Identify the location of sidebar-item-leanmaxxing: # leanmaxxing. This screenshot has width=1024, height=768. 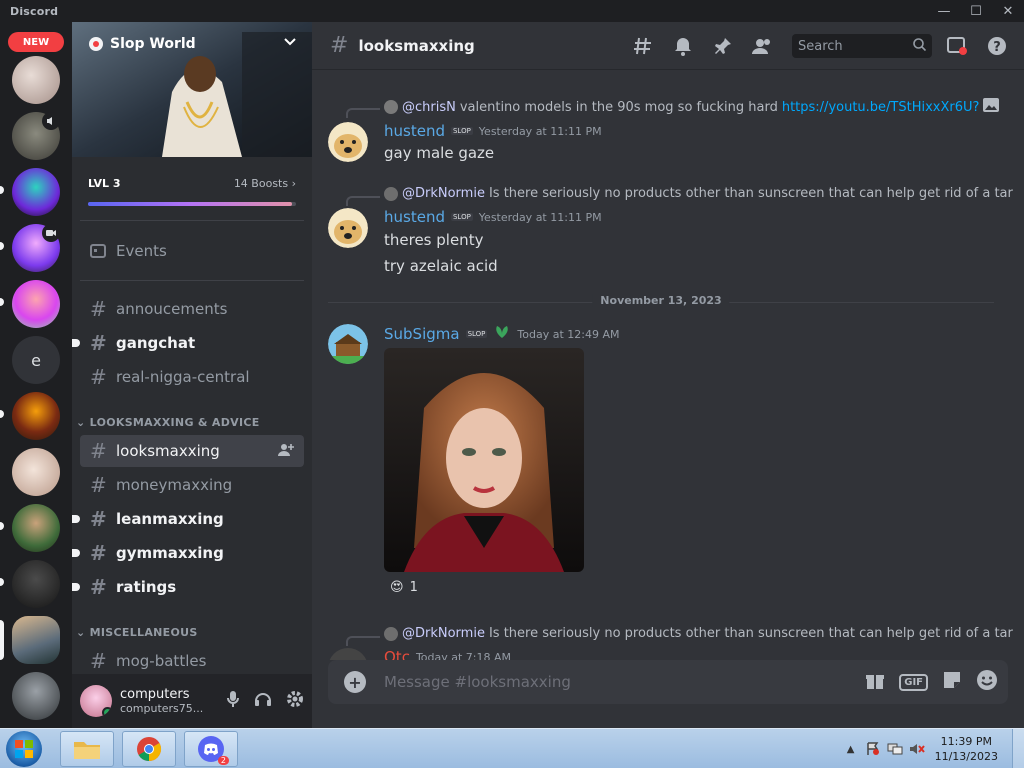
(188, 519).